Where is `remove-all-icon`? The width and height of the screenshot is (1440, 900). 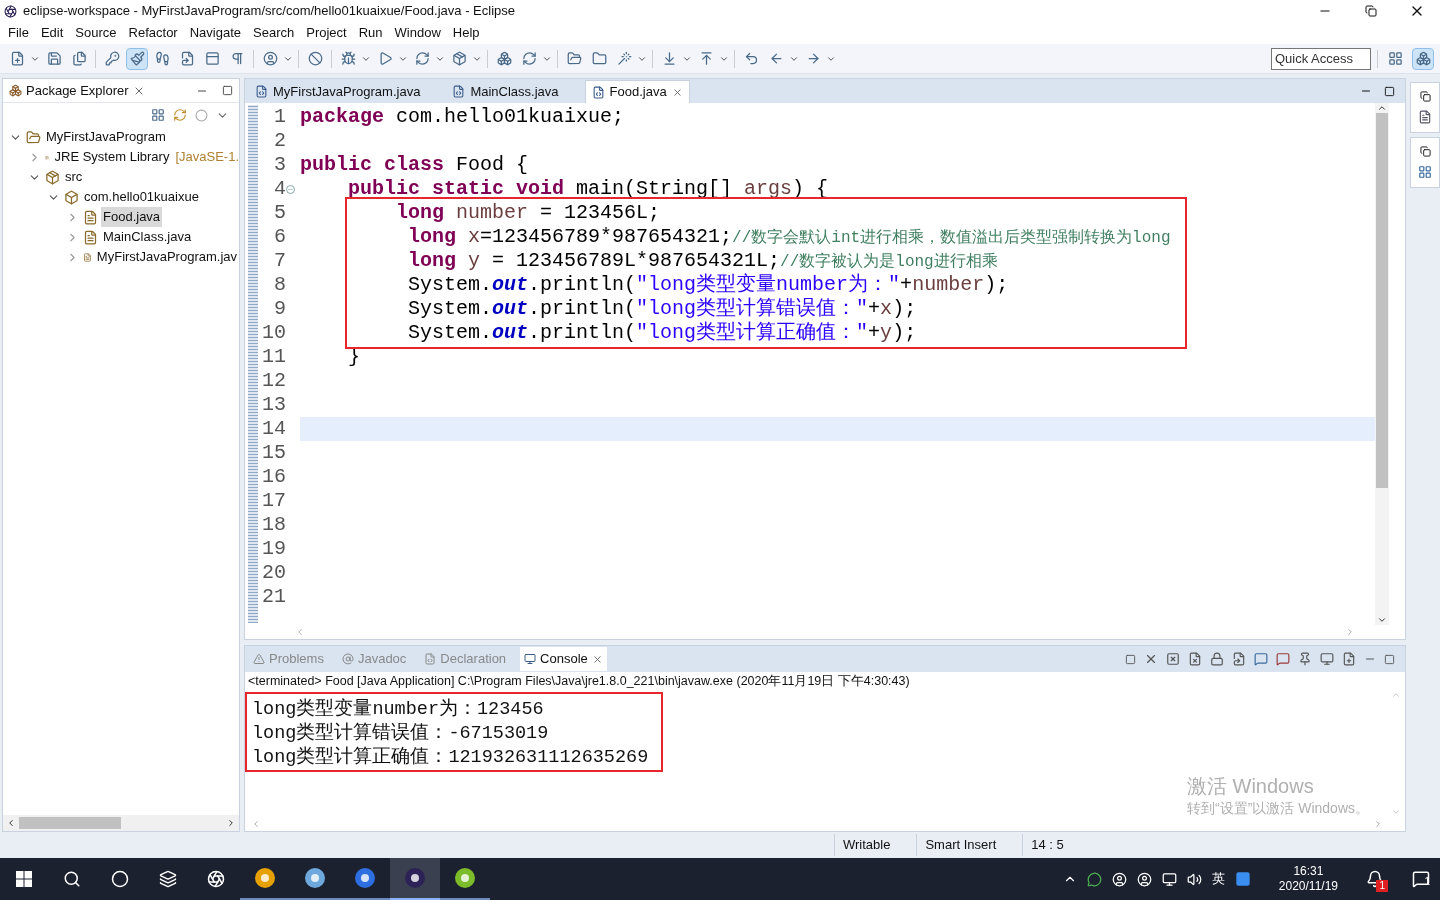 remove-all-icon is located at coordinates (1173, 659).